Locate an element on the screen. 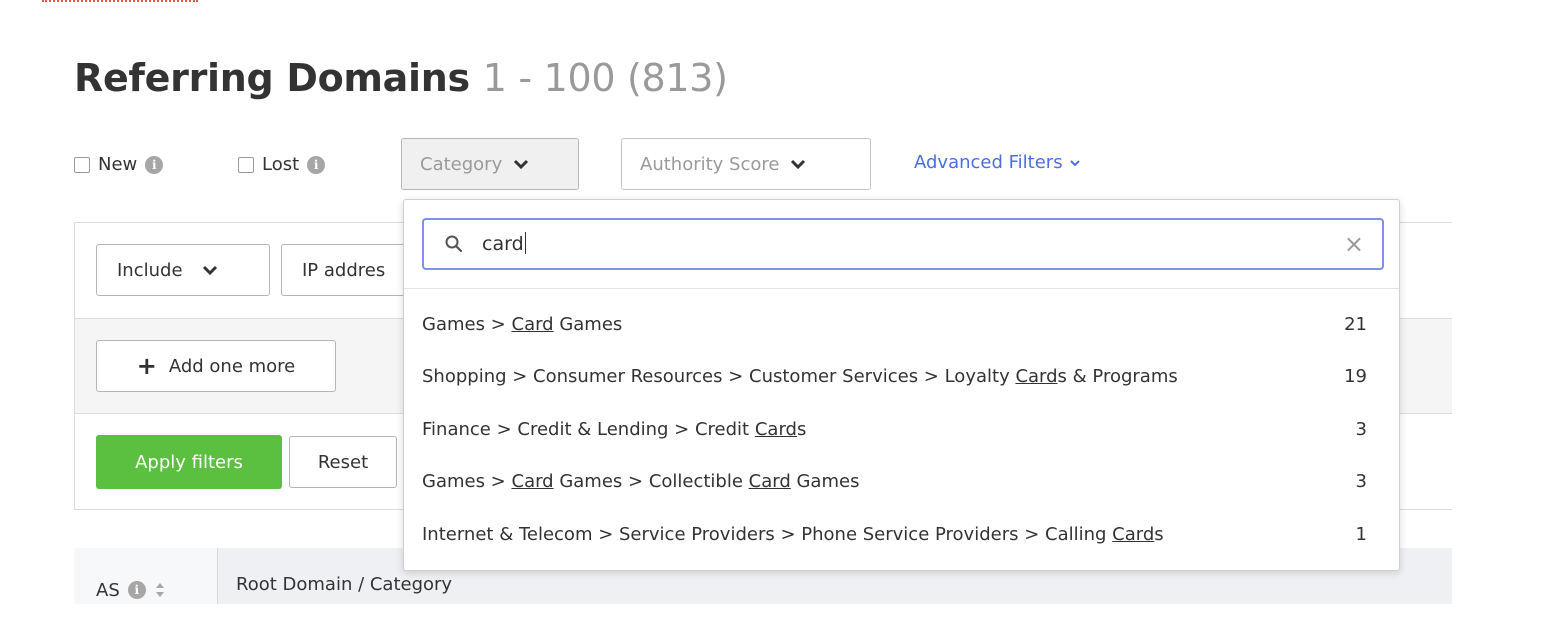 The height and width of the screenshot is (618, 1556). apply-filters-label: Apply filters is located at coordinates (189, 462).